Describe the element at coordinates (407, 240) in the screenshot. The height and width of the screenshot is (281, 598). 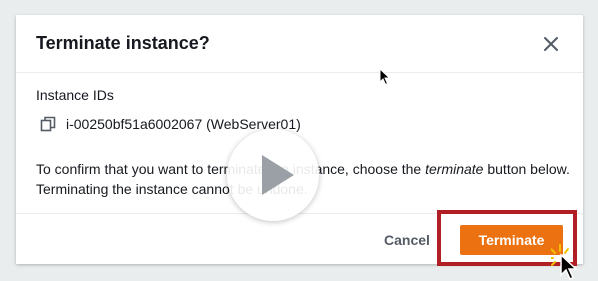
I see `cancel-button: Cancel` at that location.